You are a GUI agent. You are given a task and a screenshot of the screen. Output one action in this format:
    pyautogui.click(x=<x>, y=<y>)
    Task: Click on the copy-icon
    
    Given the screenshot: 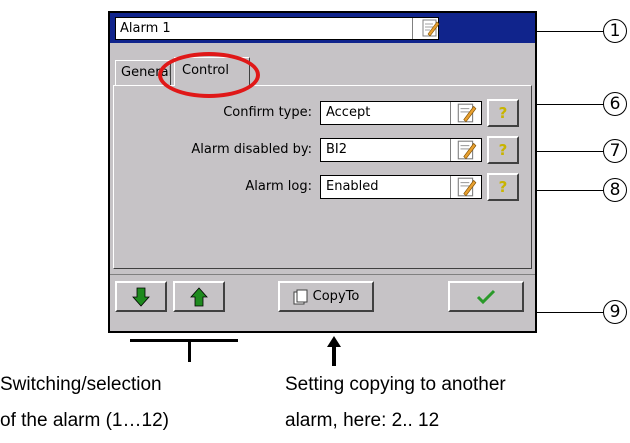 What is the action you would take?
    pyautogui.click(x=300, y=296)
    